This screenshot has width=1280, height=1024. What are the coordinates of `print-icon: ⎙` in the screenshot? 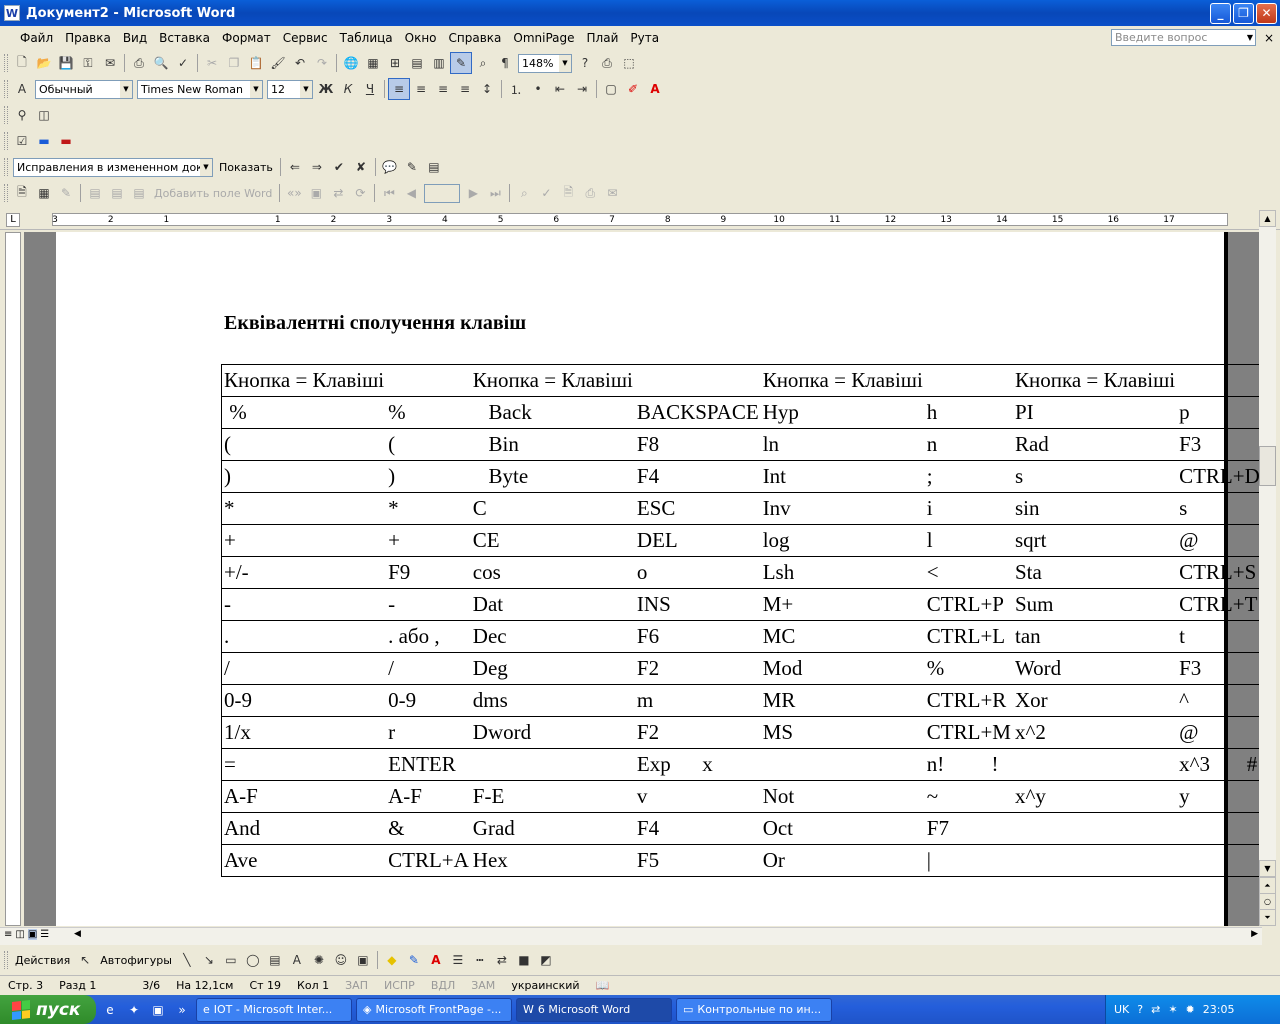 It's located at (139, 63).